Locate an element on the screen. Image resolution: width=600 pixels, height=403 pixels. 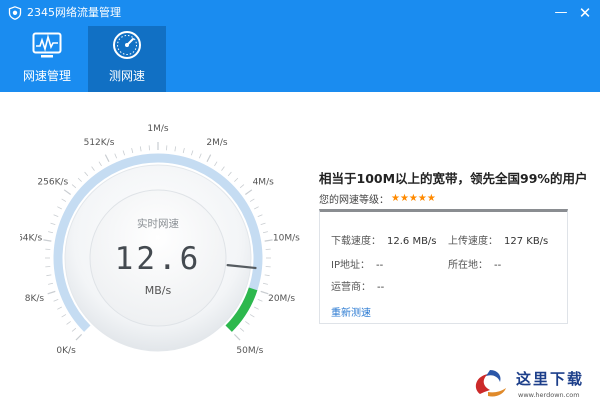
tab-network-management: 网速管理 is located at coordinates (47, 59).